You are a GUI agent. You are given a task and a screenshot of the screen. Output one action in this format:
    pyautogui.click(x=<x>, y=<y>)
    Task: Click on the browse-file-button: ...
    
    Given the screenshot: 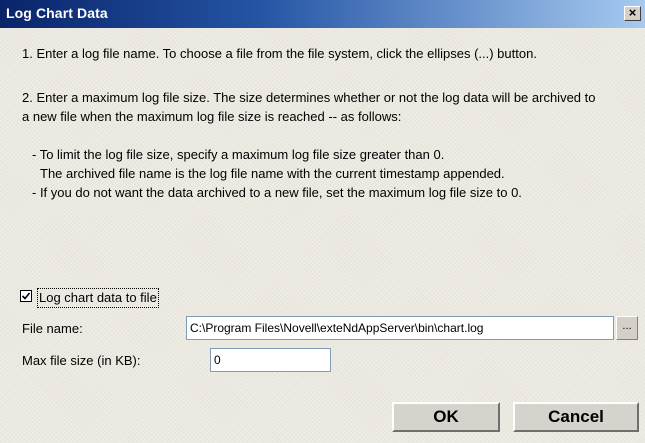 What is the action you would take?
    pyautogui.click(x=627, y=328)
    